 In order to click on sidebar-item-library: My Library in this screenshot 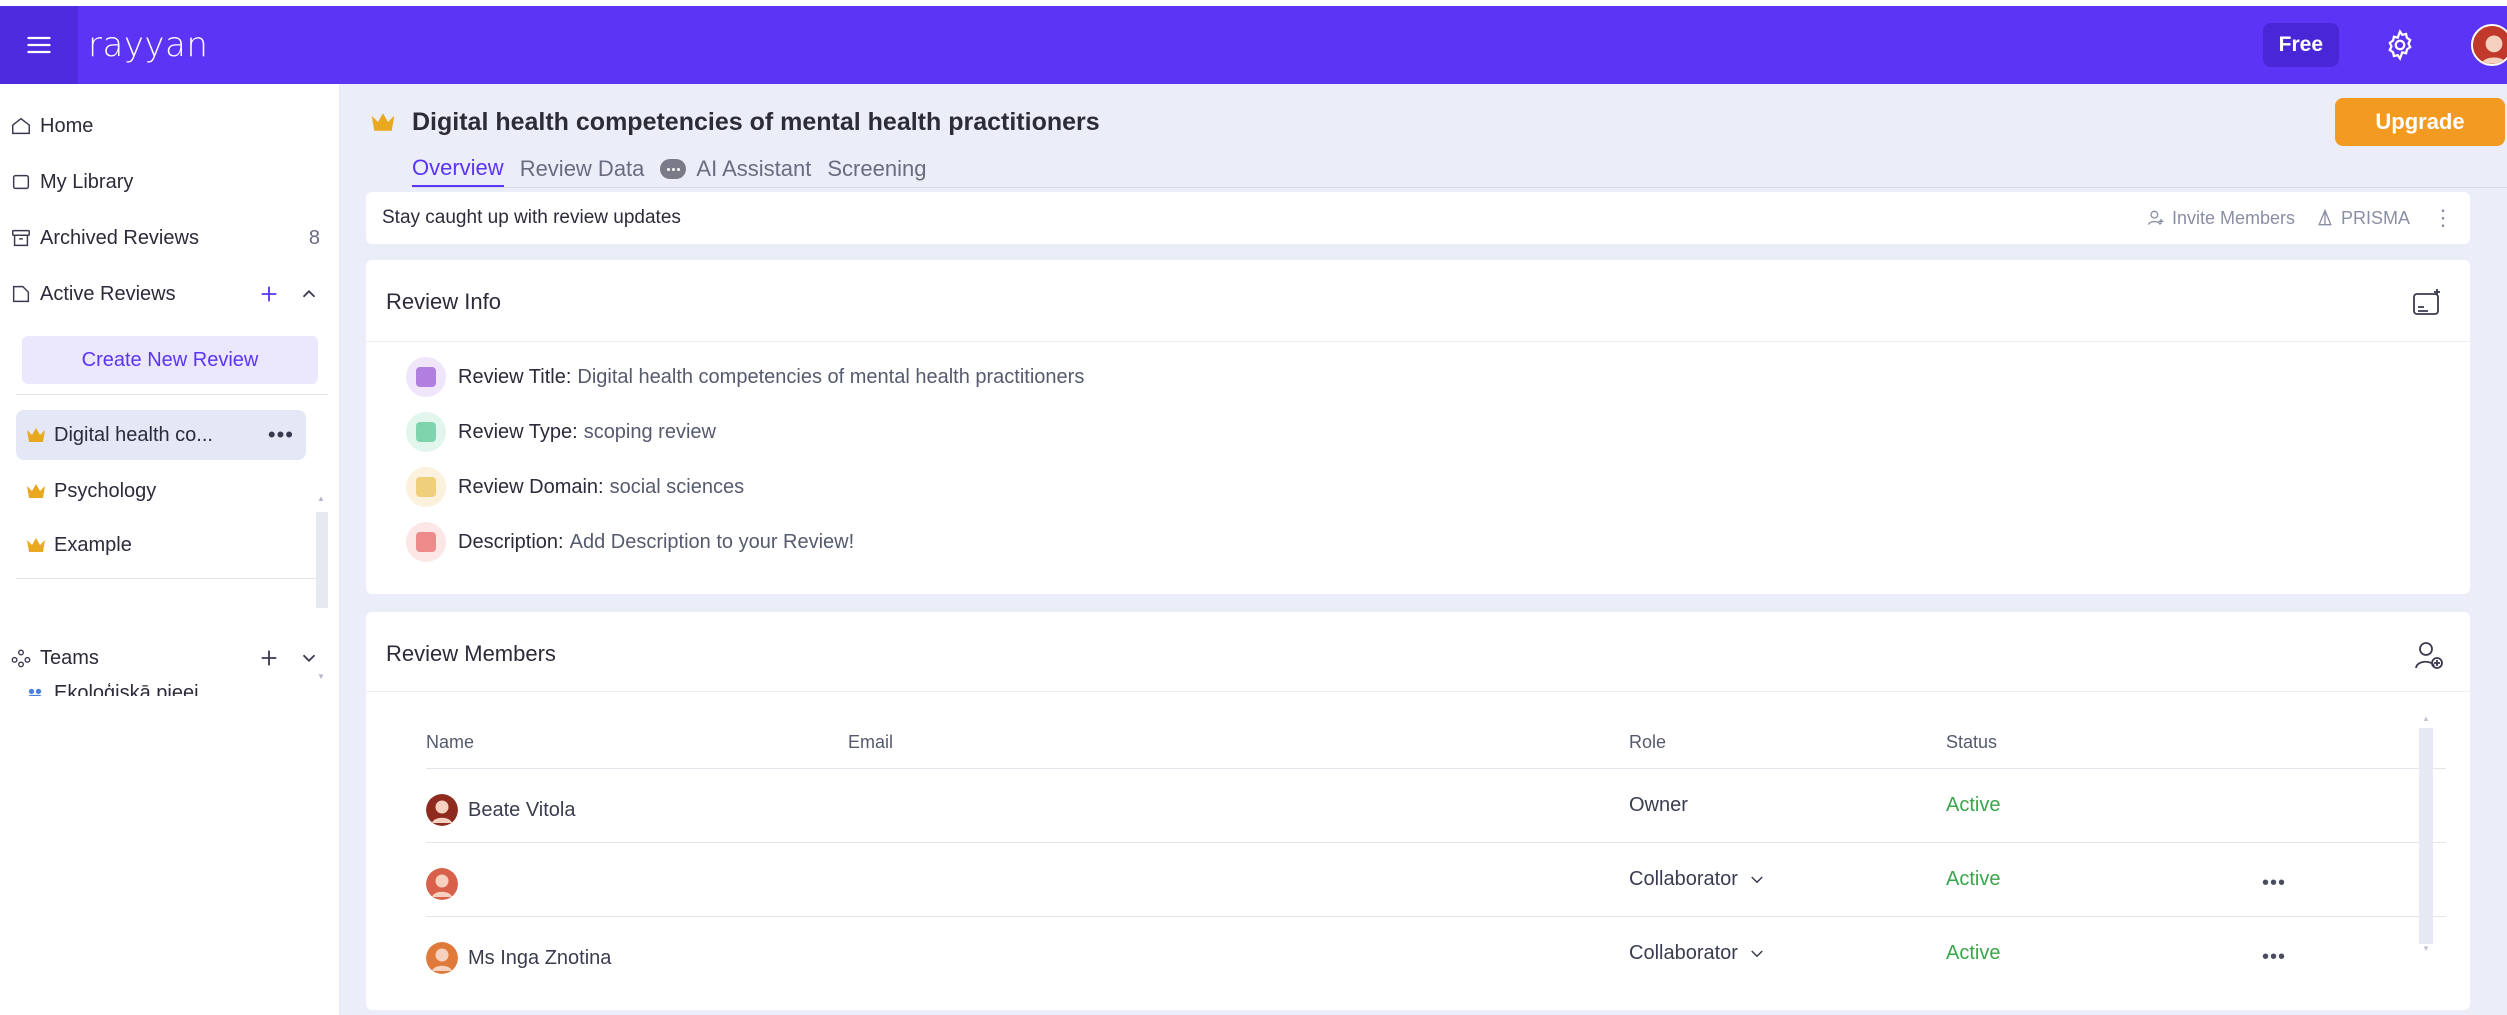, I will do `click(170, 182)`.